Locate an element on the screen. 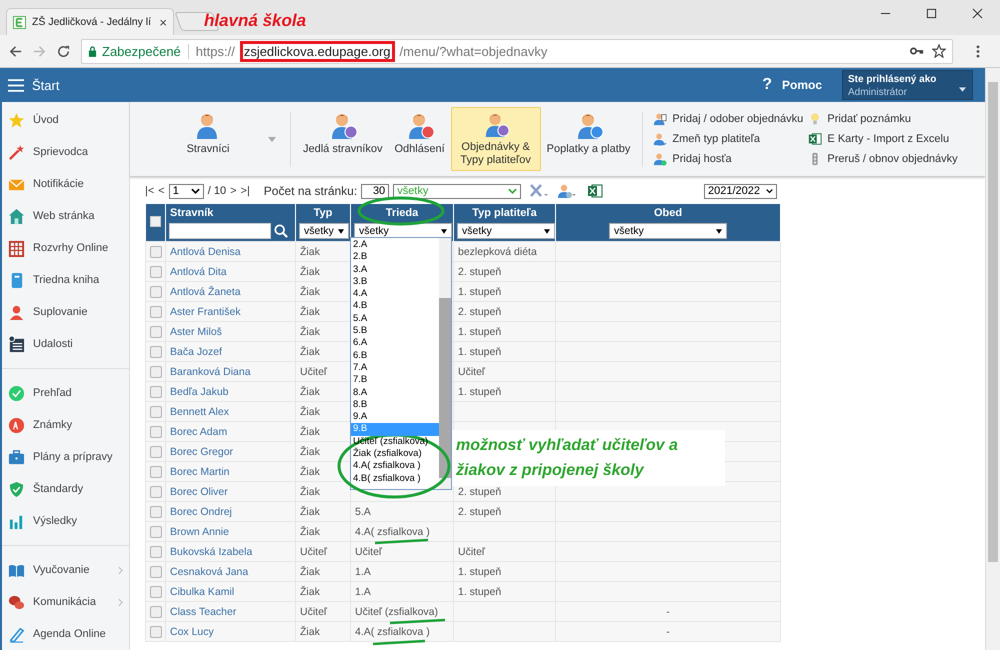  toolbar-action: Pridaj / odober objednávku is located at coordinates (730, 119).